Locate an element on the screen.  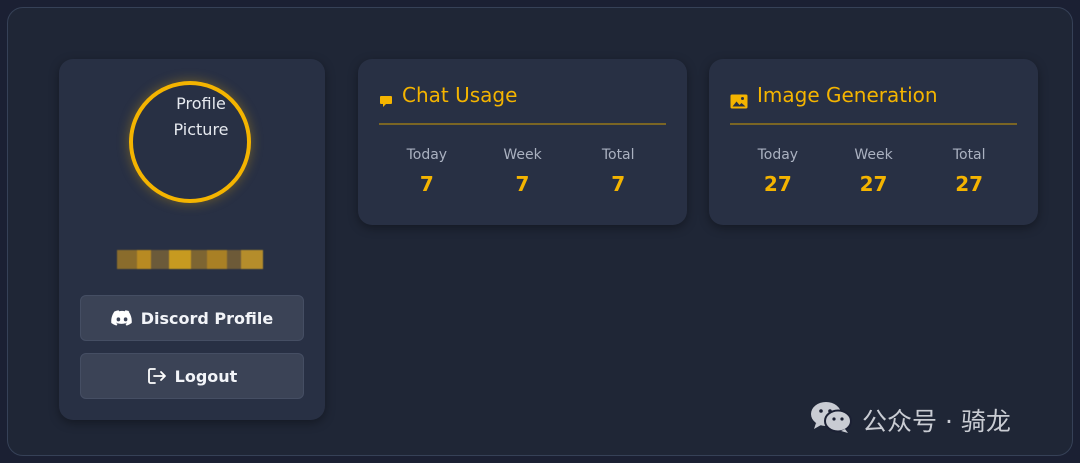
chat-today-stat: Today 7 is located at coordinates (427, 171).